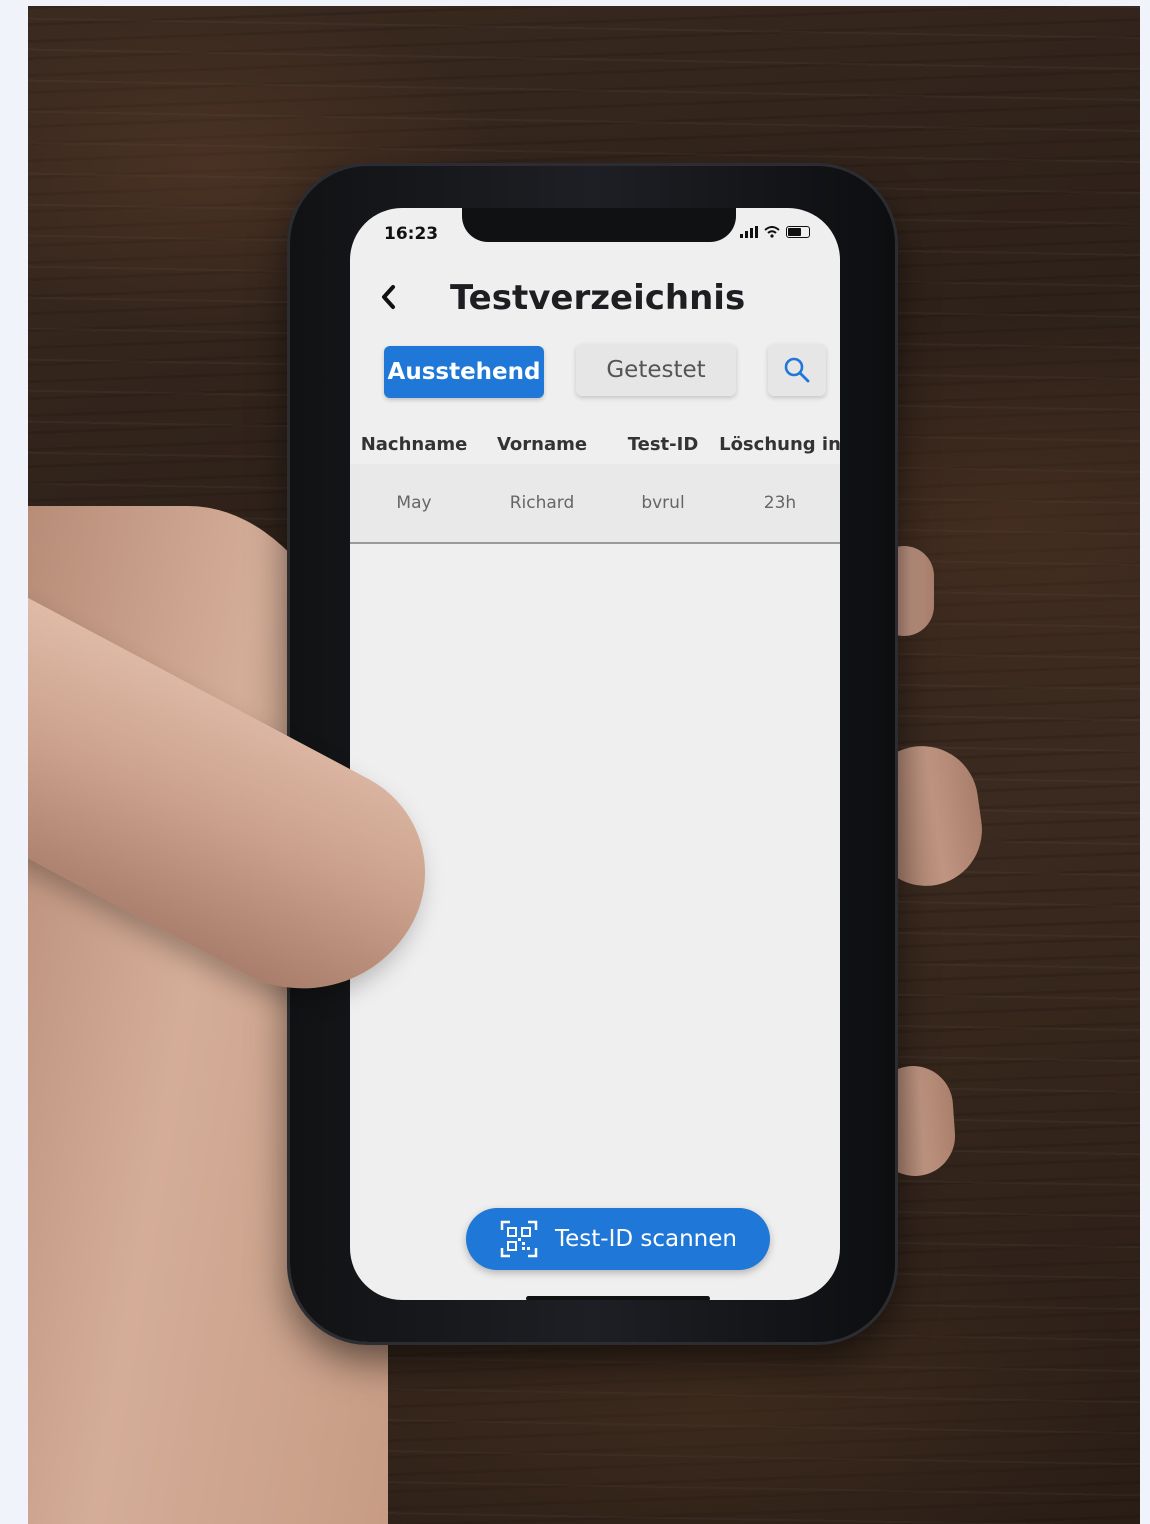 Image resolution: width=1150 pixels, height=1524 pixels. I want to click on cell-nachname: May, so click(414, 503).